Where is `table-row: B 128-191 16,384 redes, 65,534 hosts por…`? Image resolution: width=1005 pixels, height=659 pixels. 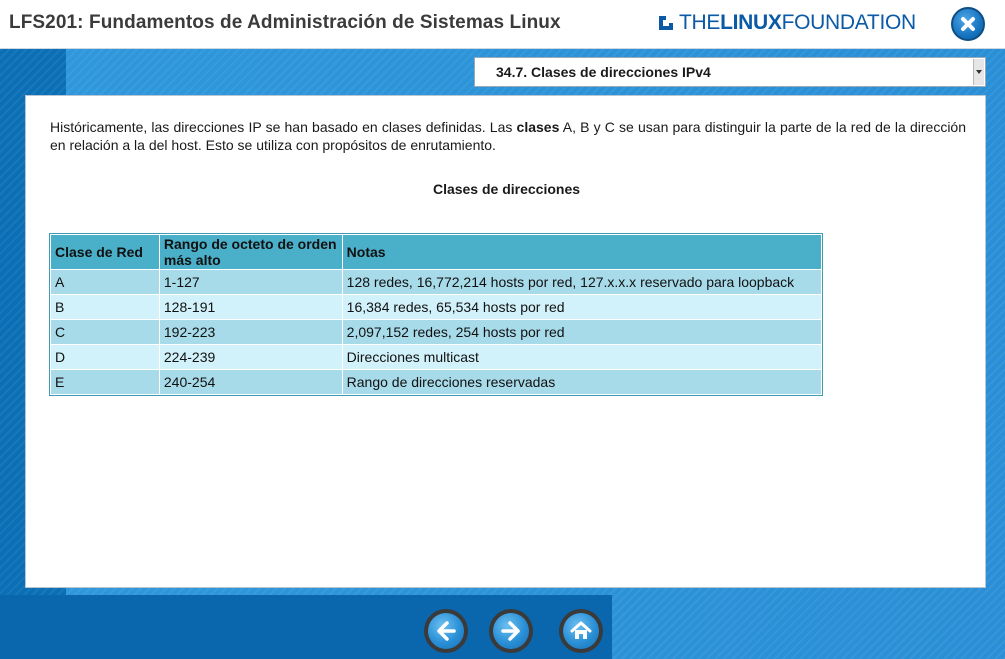
table-row: B 128-191 16,384 redes, 65,534 hosts por… is located at coordinates (436, 307).